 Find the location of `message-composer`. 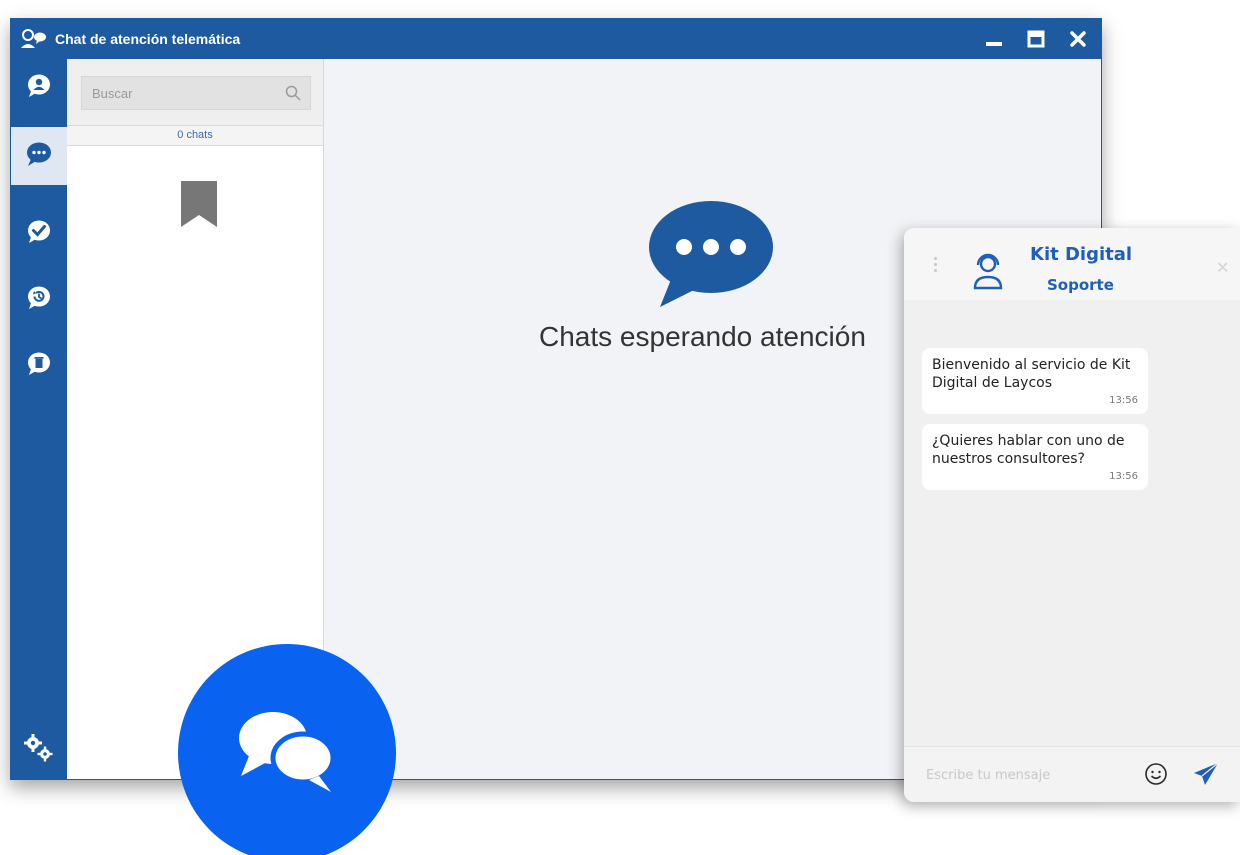

message-composer is located at coordinates (1072, 774).